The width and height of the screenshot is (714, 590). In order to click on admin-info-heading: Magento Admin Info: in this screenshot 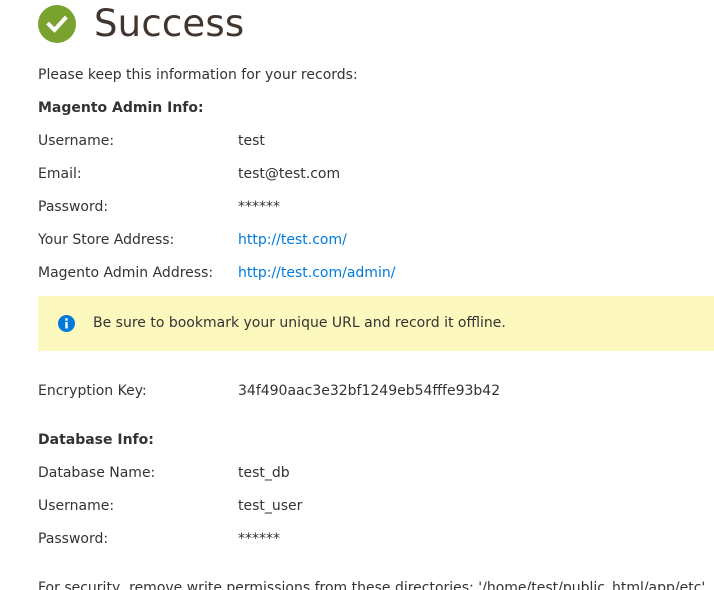, I will do `click(121, 108)`.